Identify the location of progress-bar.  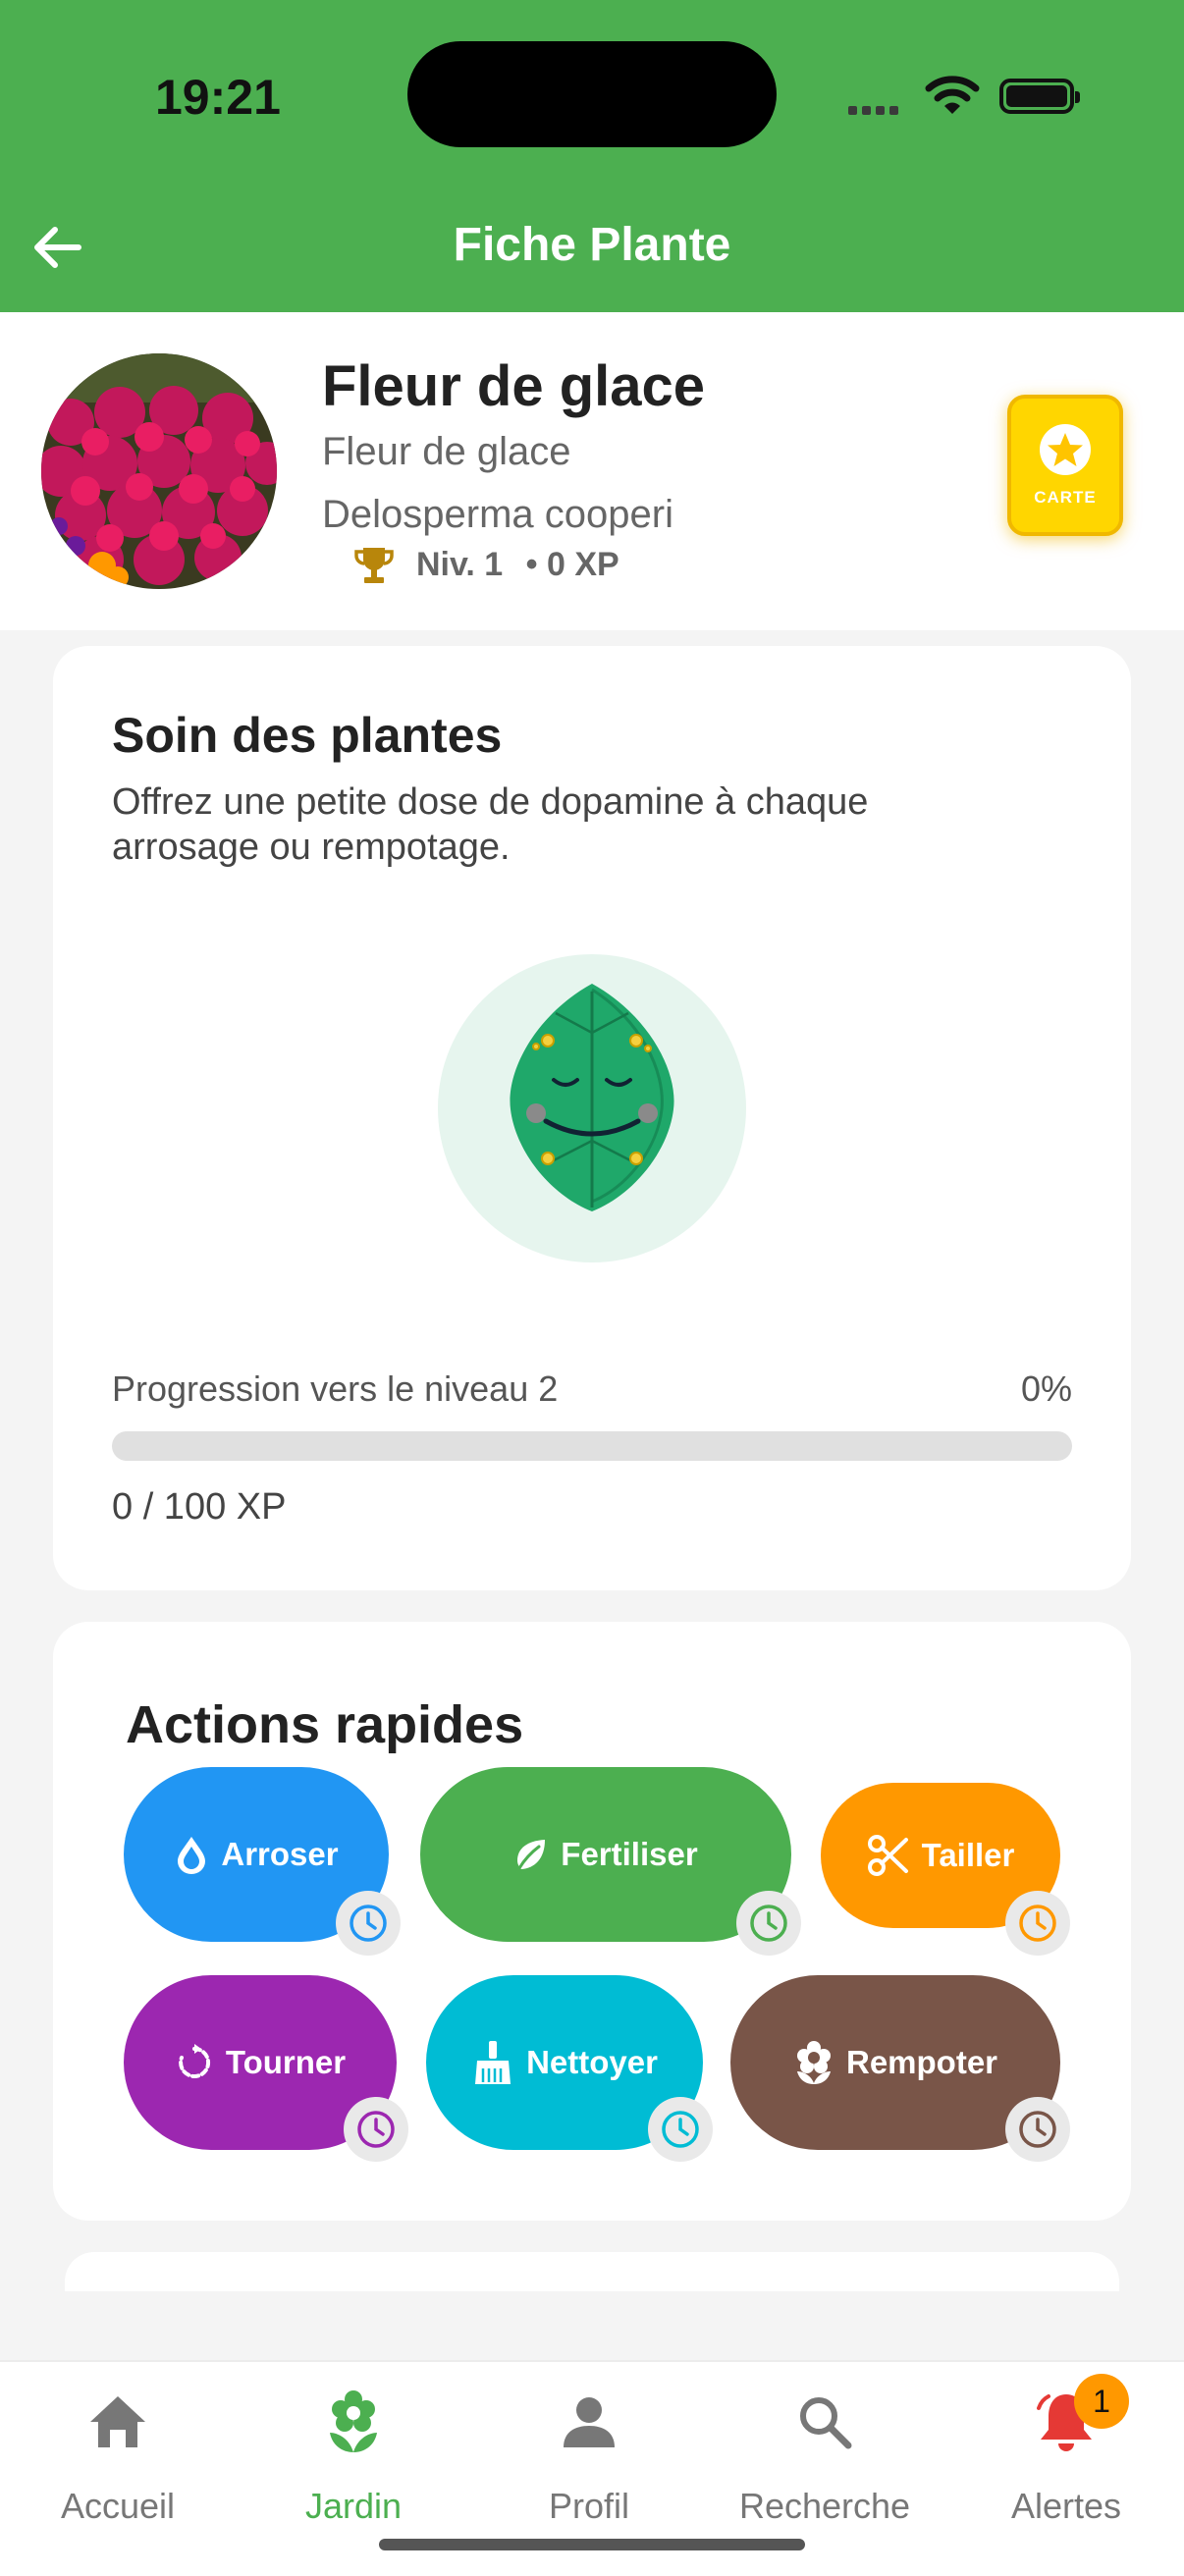
(592, 1446).